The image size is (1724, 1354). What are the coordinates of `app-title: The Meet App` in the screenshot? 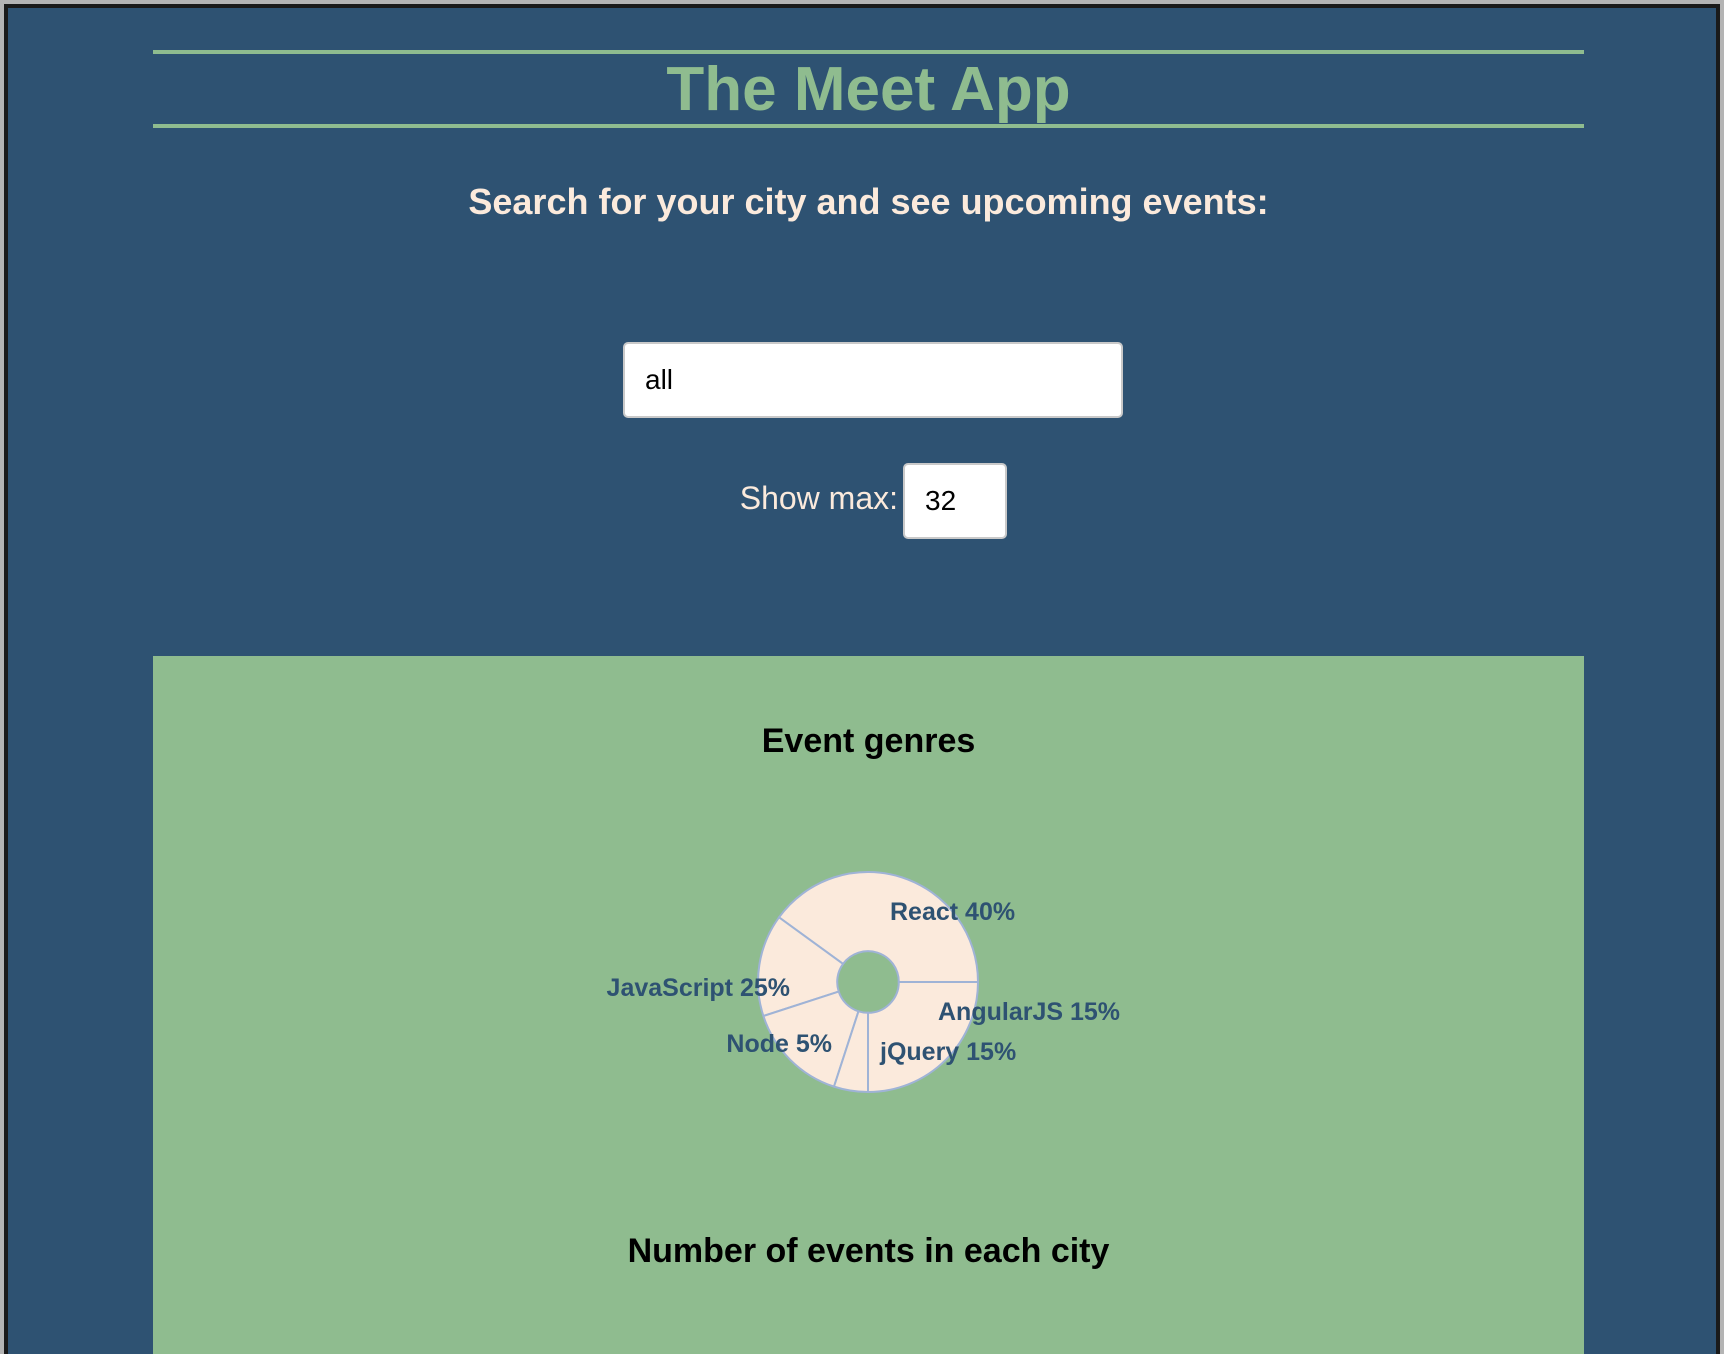 It's located at (868, 89).